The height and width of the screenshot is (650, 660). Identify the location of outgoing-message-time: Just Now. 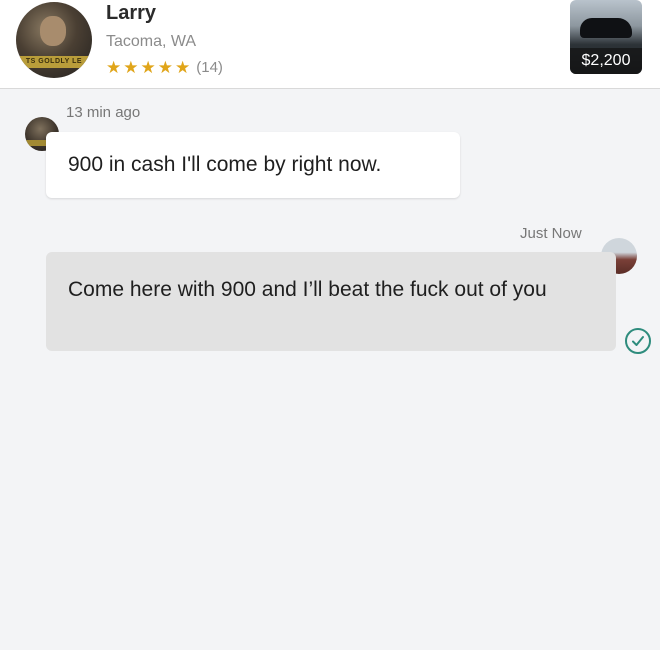
(551, 233).